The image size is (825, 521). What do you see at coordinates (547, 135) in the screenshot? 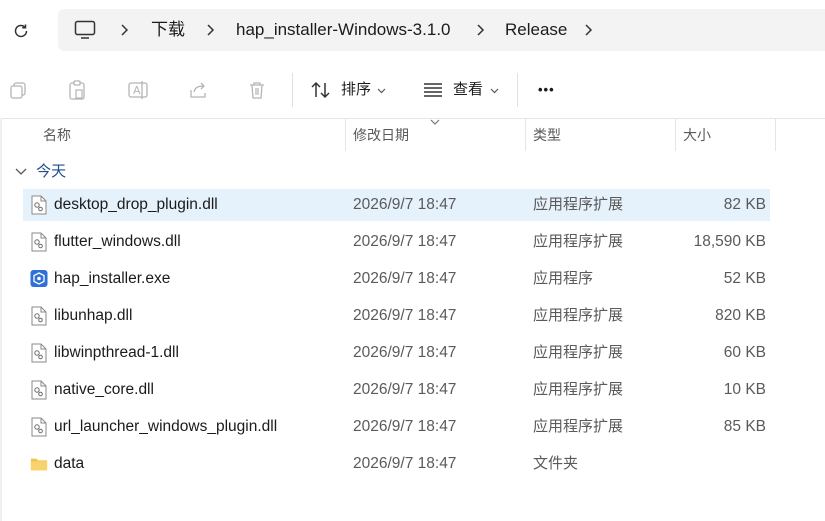
I see `column-header-type: 类型` at bounding box center [547, 135].